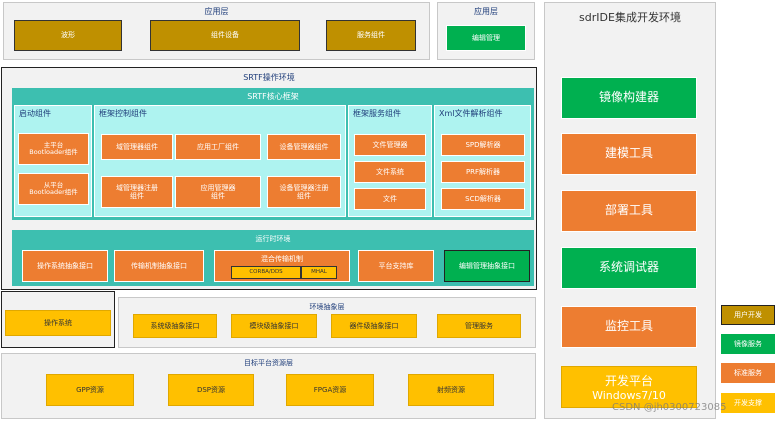 Image resolution: width=778 pixels, height=423 pixels. Describe the element at coordinates (629, 154) in the screenshot. I see `ide-item-modeling: 建模工具` at that location.